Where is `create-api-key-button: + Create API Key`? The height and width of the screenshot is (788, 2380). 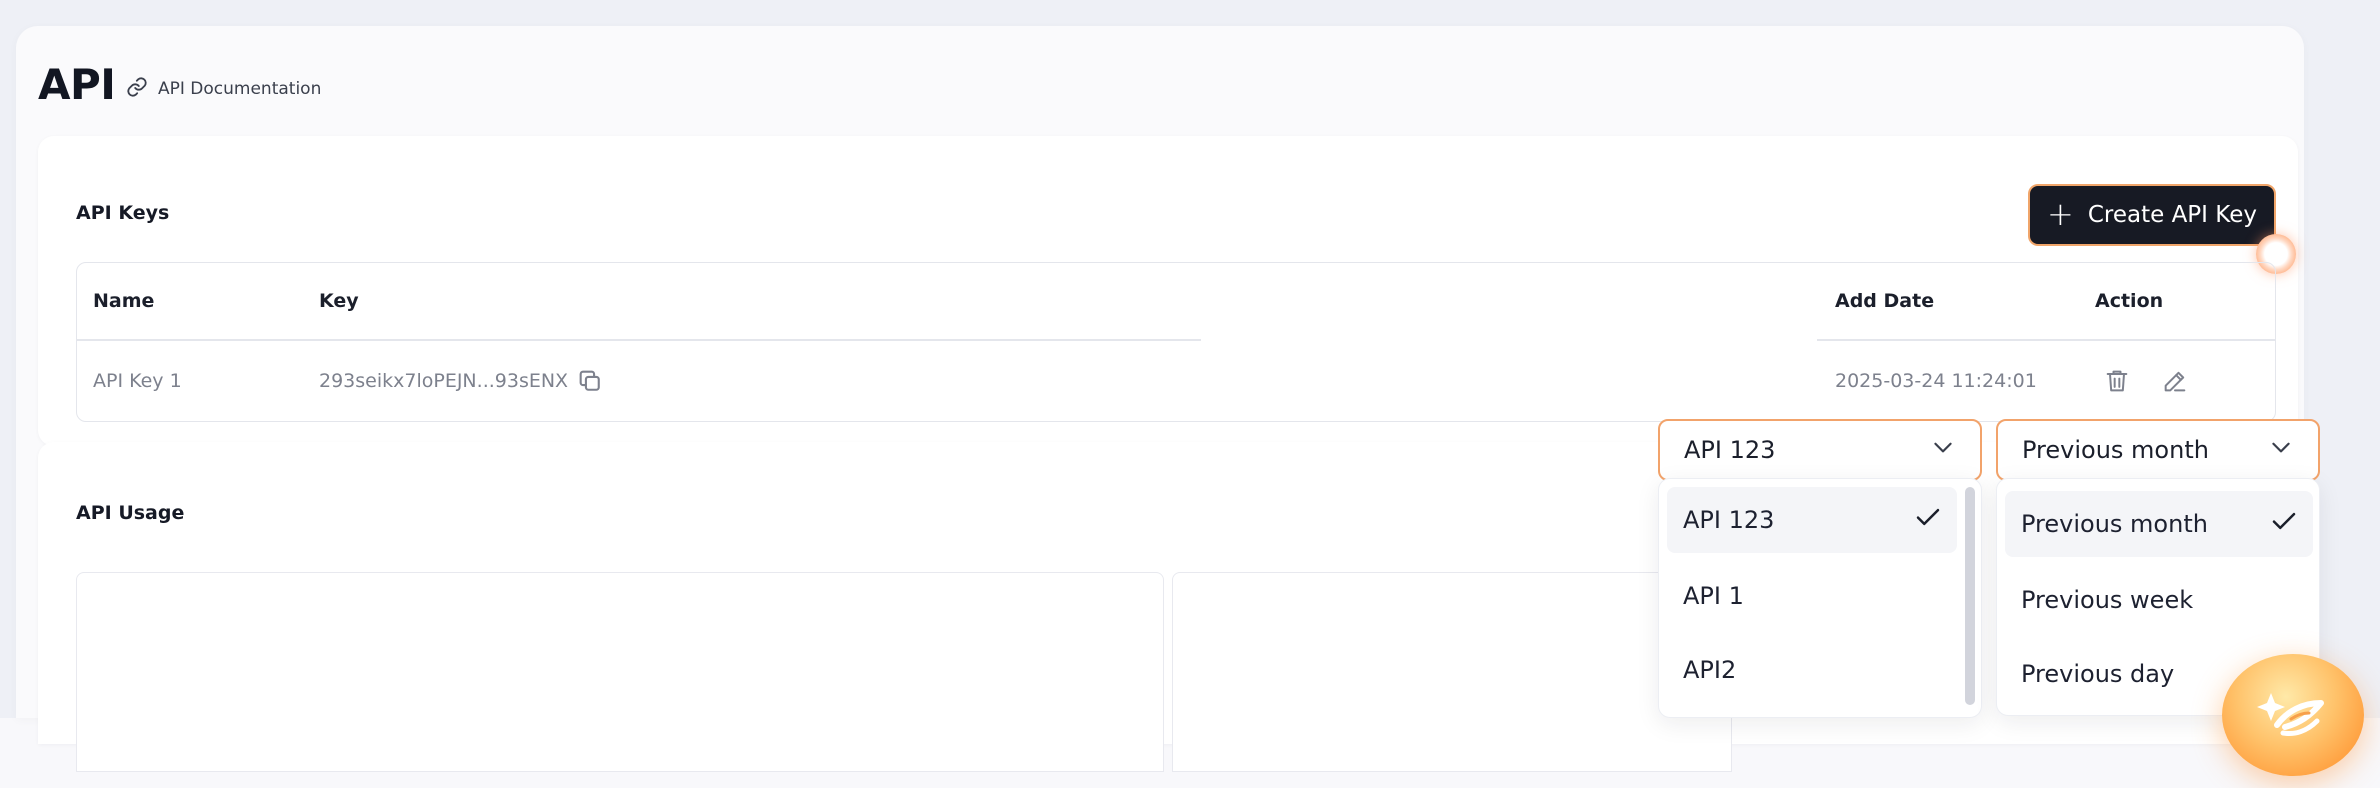
create-api-key-button: + Create API Key is located at coordinates (2152, 215).